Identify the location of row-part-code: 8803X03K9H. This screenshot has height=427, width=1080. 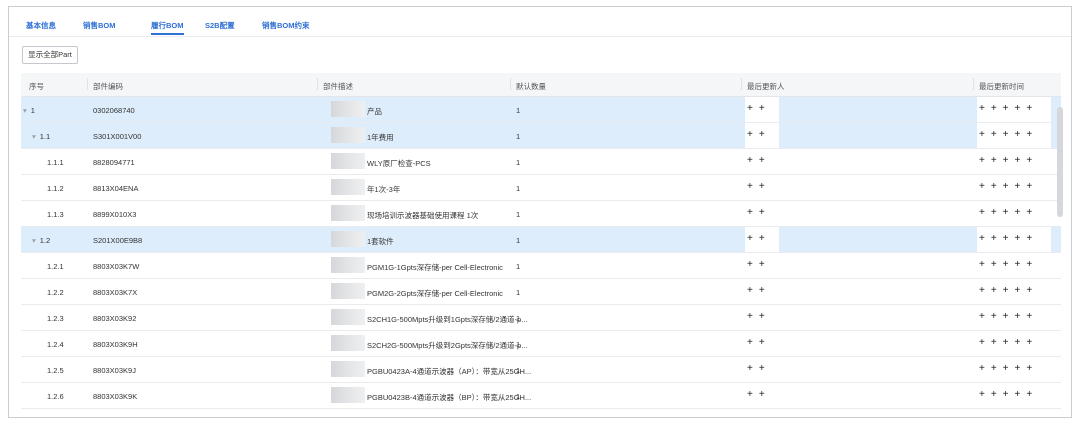
(115, 344).